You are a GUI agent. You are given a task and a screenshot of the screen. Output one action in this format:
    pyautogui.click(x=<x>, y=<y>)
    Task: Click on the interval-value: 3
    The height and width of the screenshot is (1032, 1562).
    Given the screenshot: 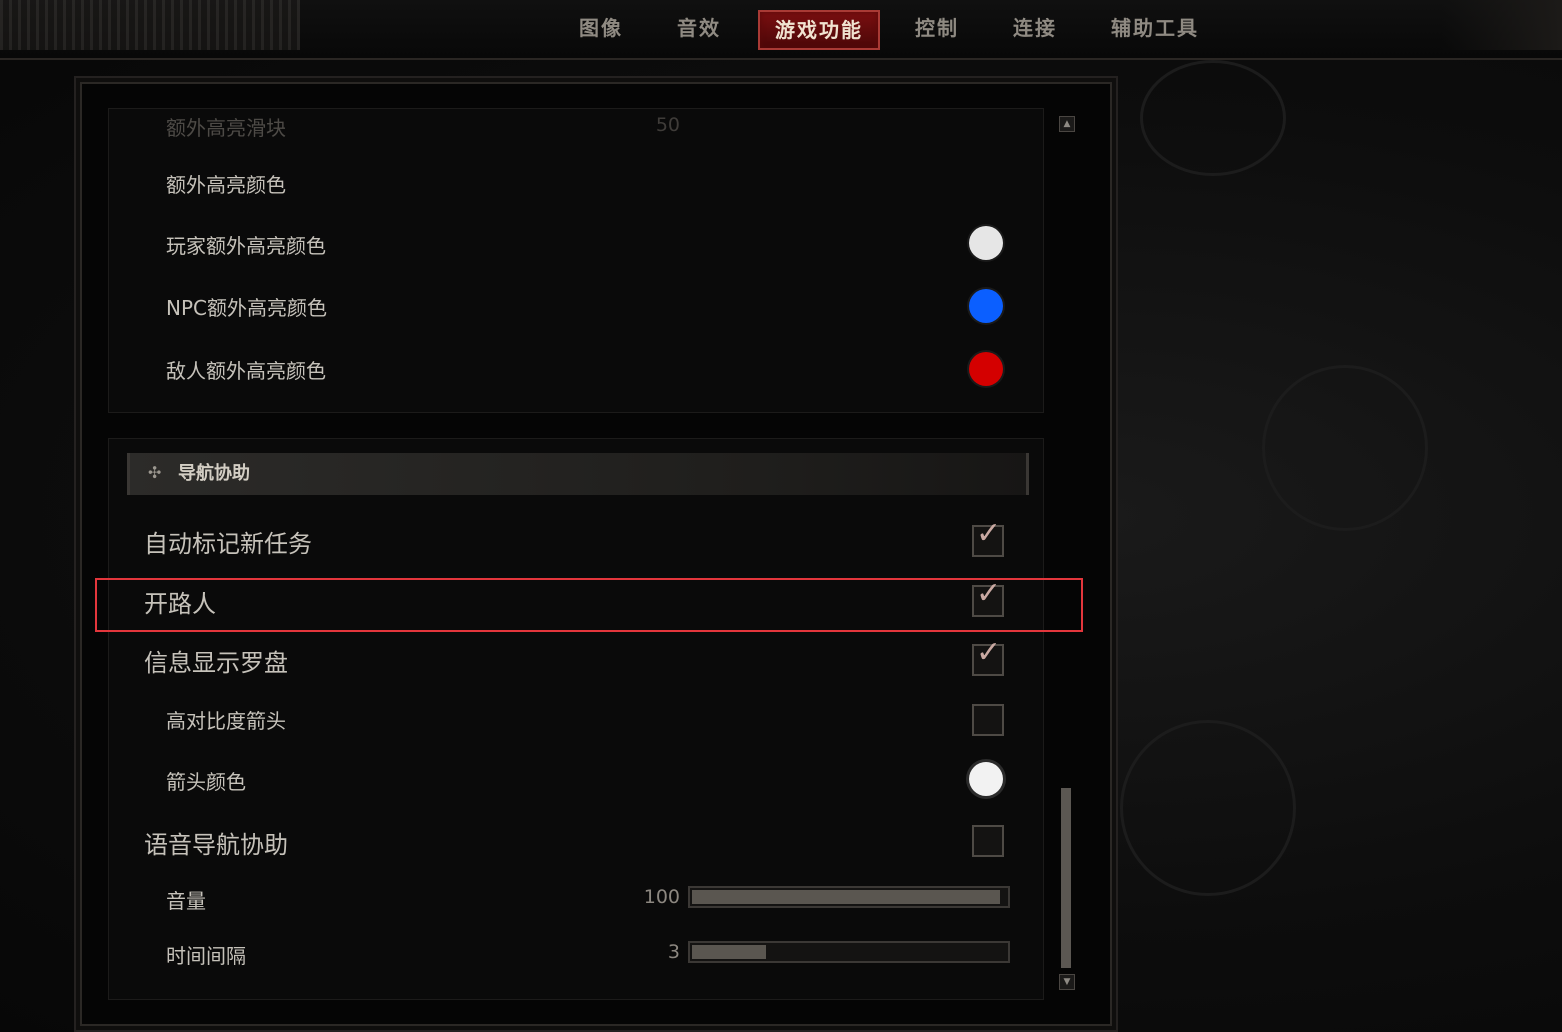 What is the action you would take?
    pyautogui.click(x=673, y=952)
    